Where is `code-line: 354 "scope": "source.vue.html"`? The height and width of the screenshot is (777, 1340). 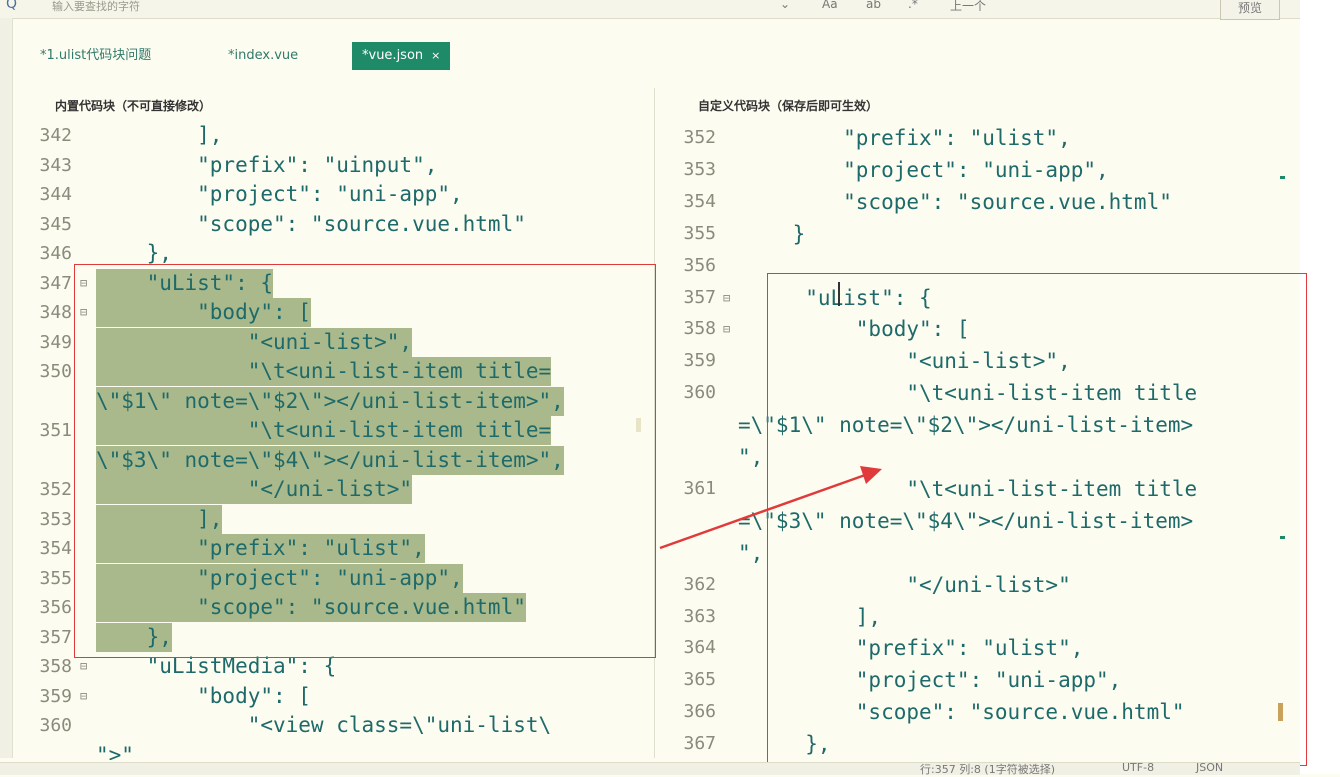
code-line: 354 "scope": "source.vue.html" is located at coordinates (976, 202).